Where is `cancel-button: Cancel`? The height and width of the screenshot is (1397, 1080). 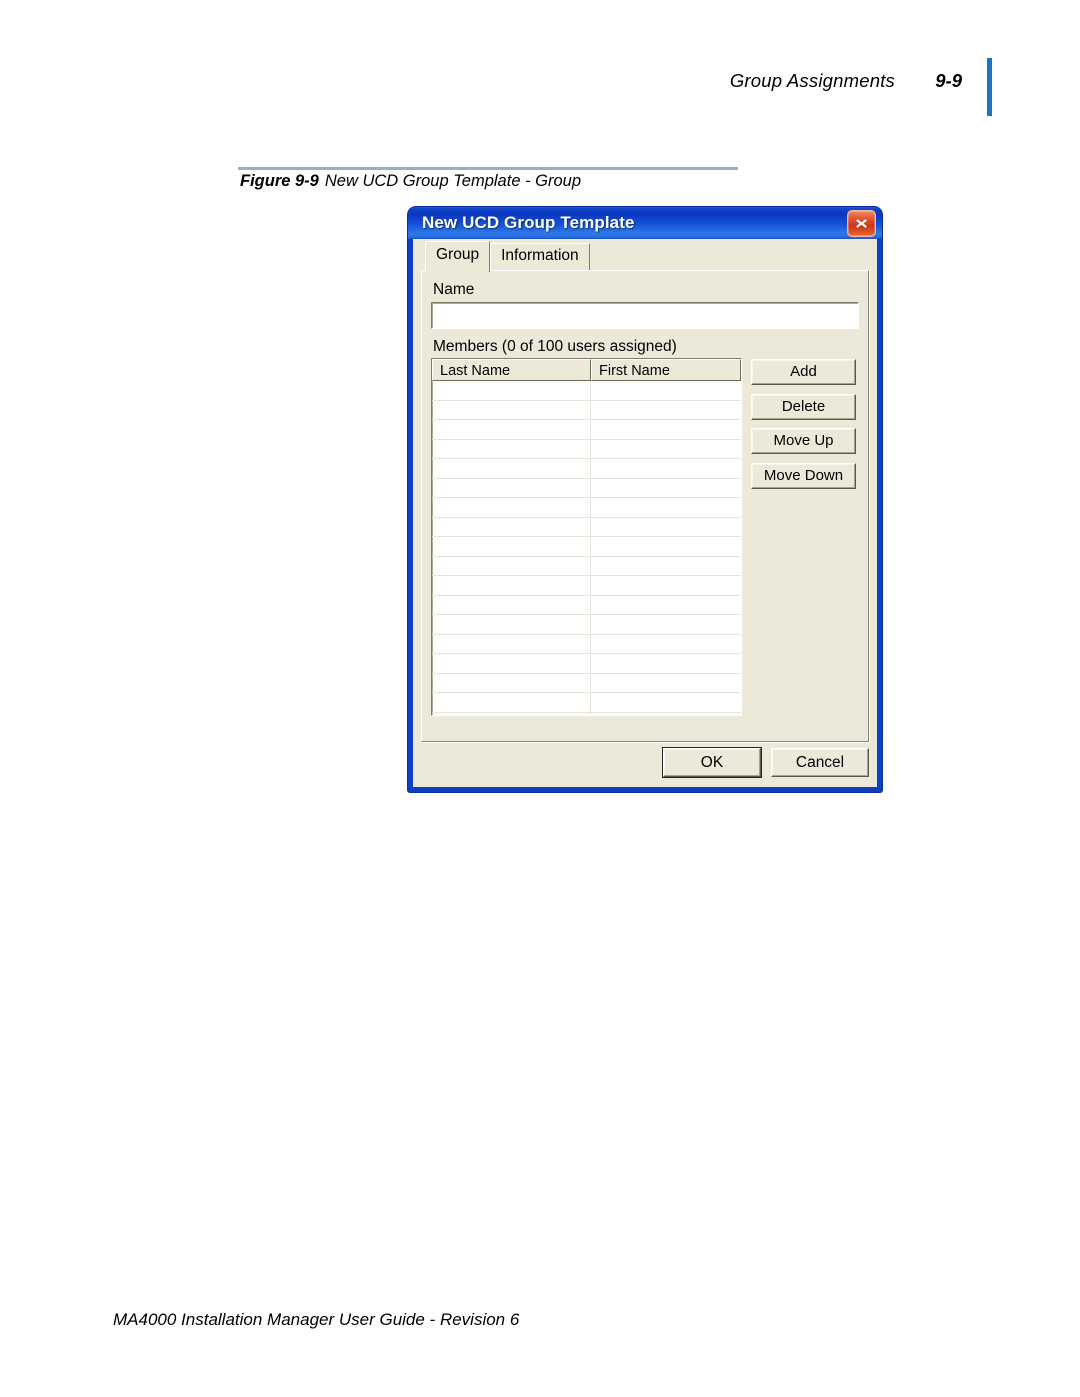
cancel-button: Cancel is located at coordinates (820, 762).